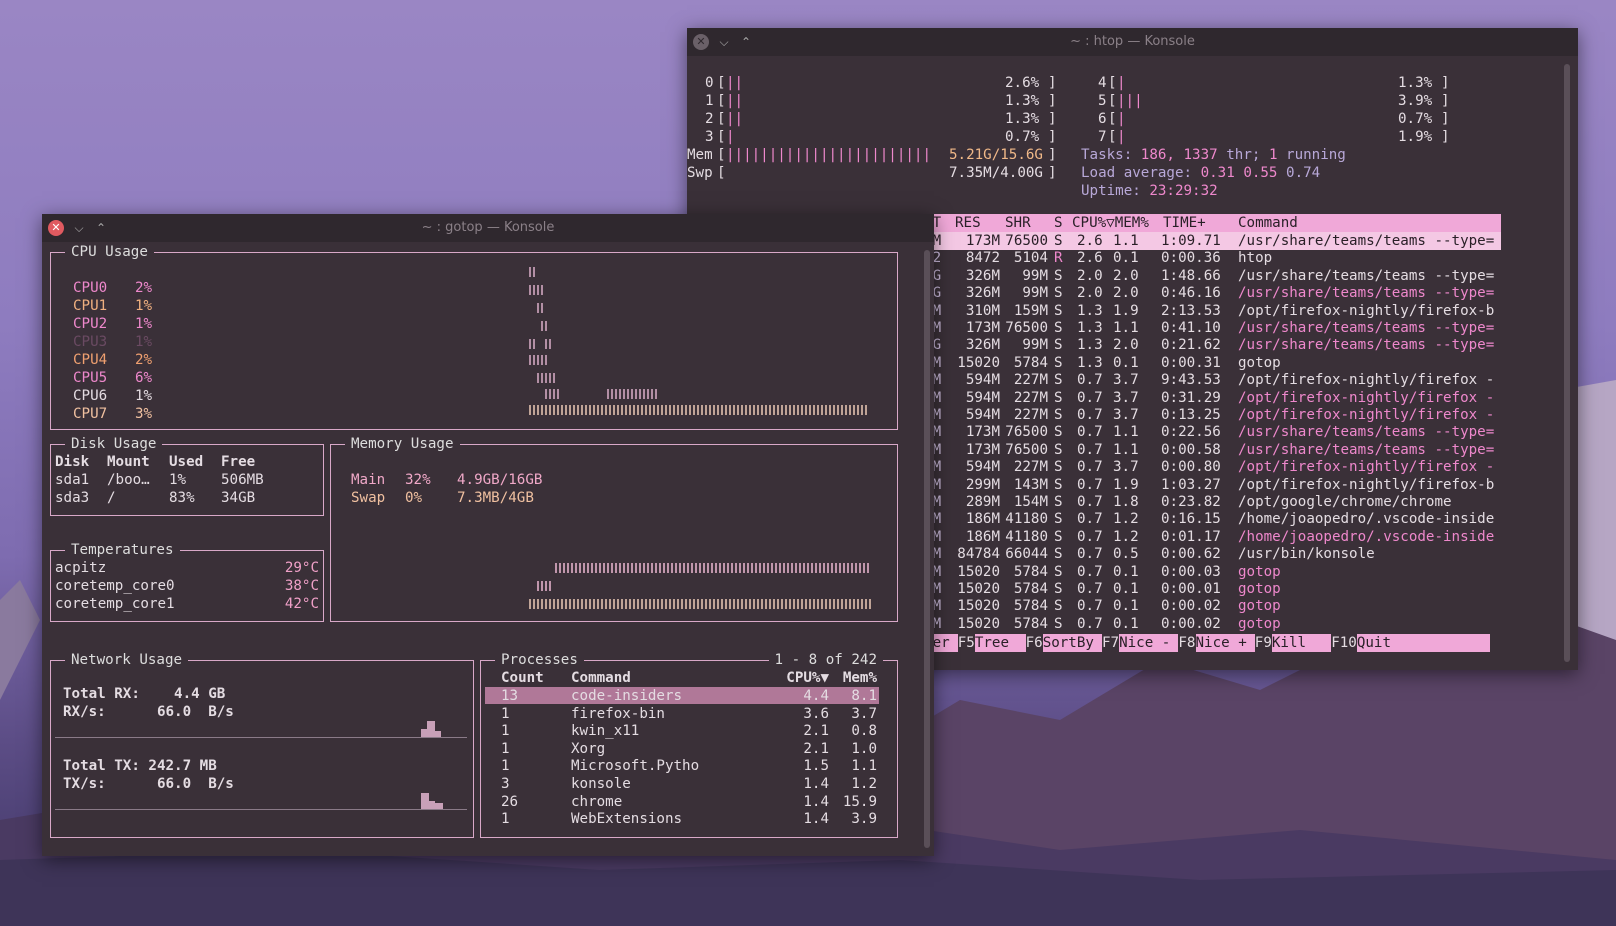 This screenshot has height=926, width=1616. What do you see at coordinates (1110, 643) in the screenshot?
I see `fkey-f7: F7` at bounding box center [1110, 643].